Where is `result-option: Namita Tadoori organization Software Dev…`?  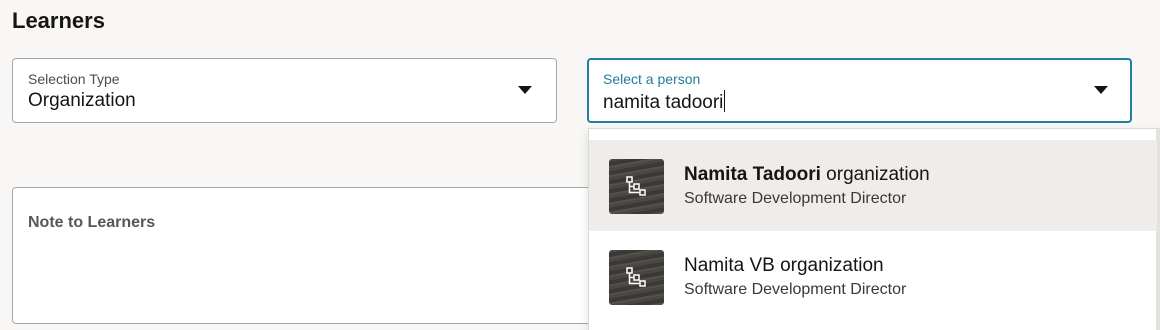
result-option: Namita Tadoori organization Software Dev… is located at coordinates (873, 185).